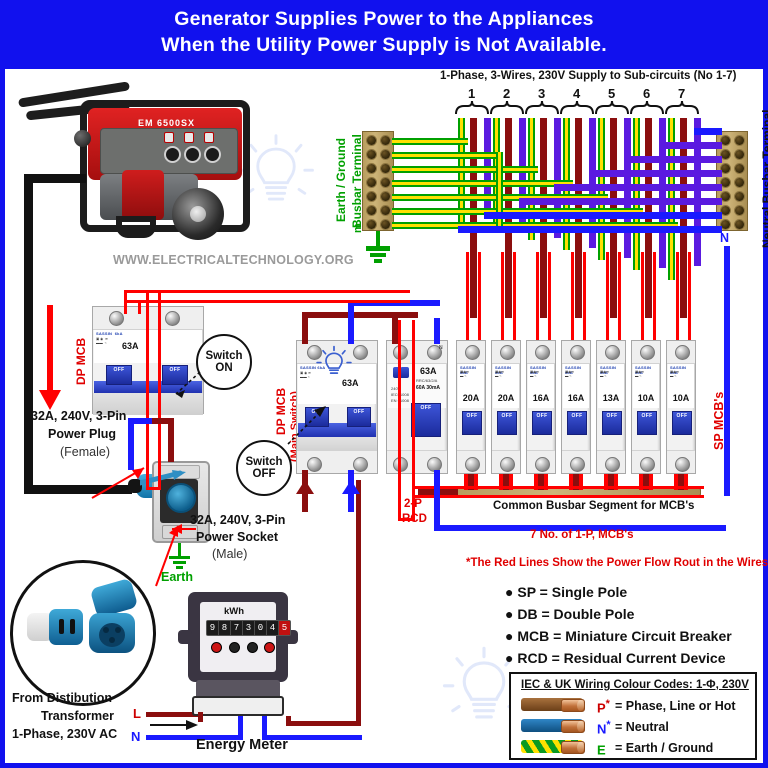 The width and height of the screenshot is (768, 768). Describe the element at coordinates (604, 727) in the screenshot. I see `neutral-symbol: N*` at that location.